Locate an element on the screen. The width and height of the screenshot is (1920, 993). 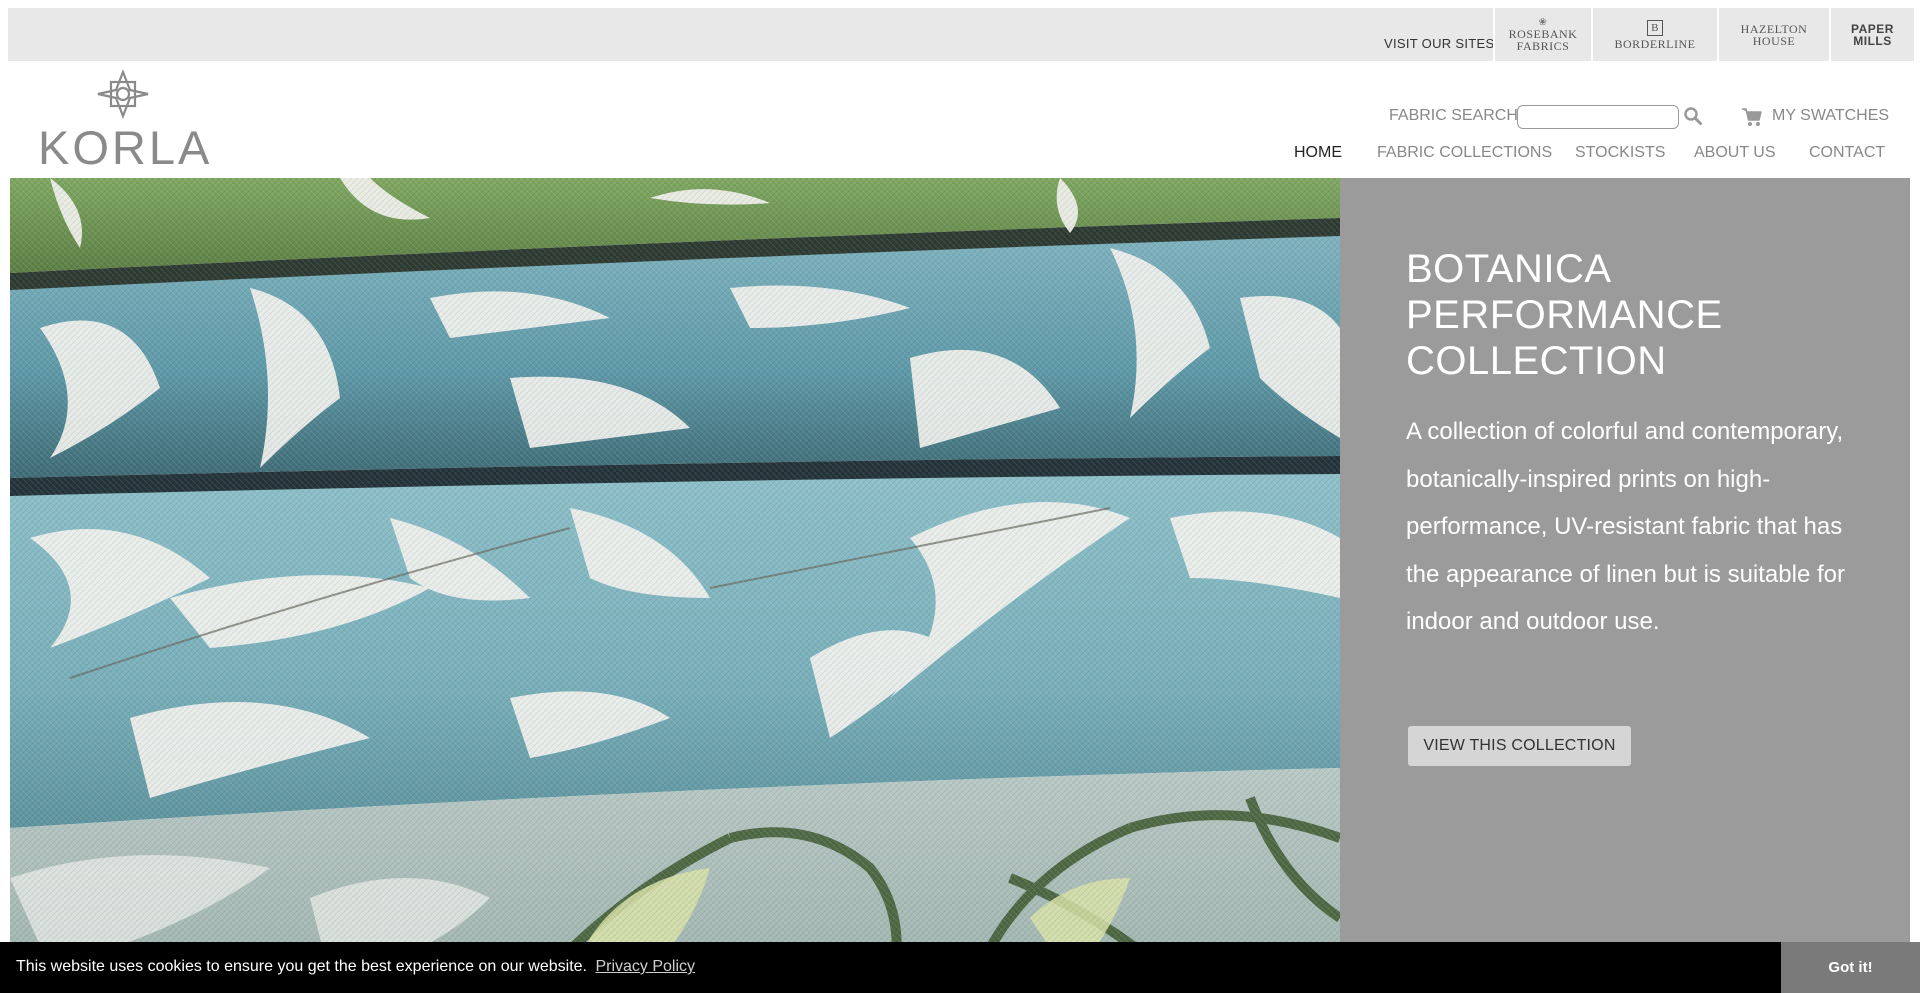
site-link-paper-mills: PAPER MILLS is located at coordinates (1871, 34).